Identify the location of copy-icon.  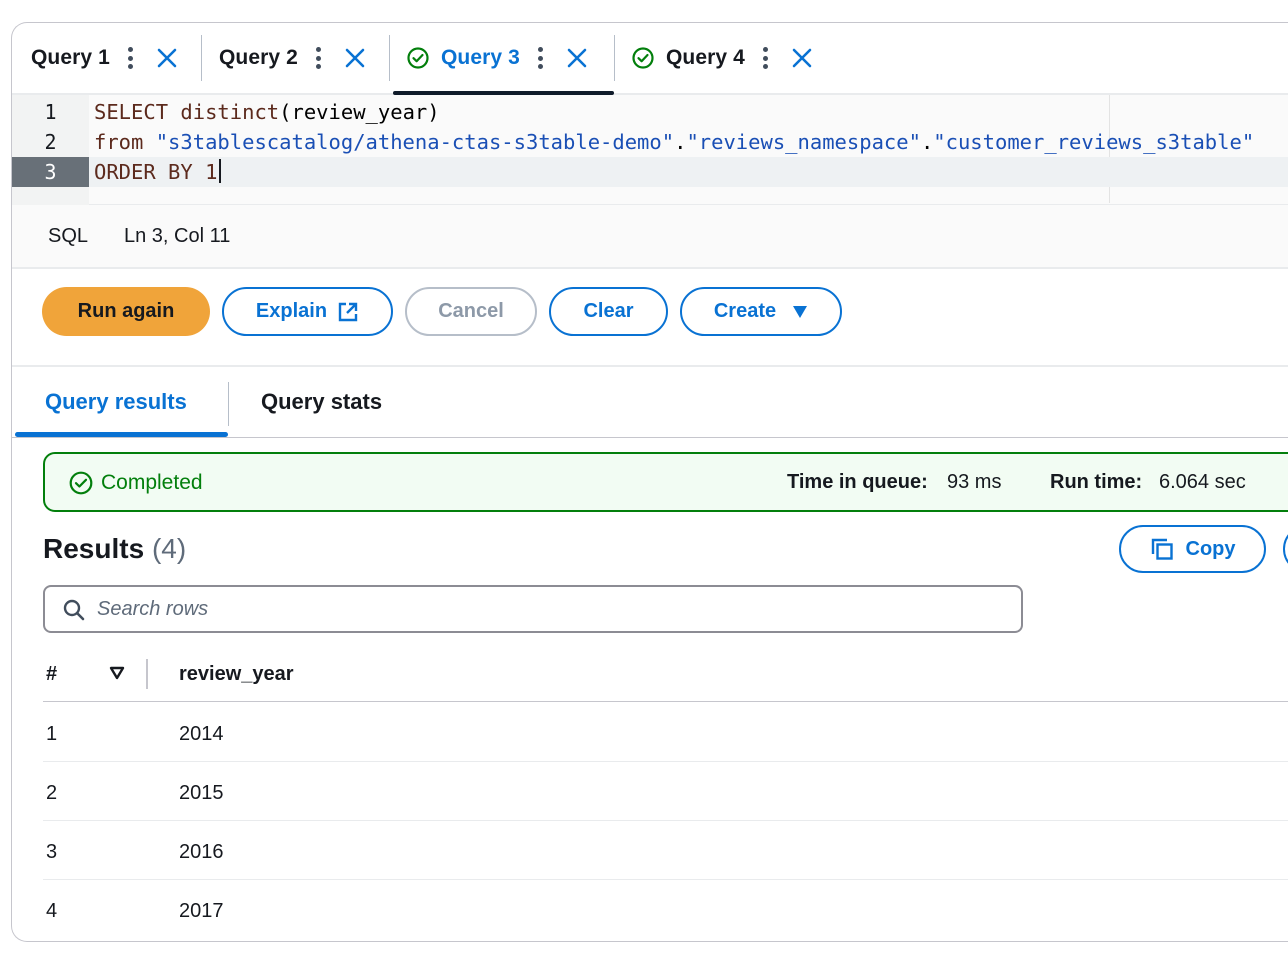
(1162, 549).